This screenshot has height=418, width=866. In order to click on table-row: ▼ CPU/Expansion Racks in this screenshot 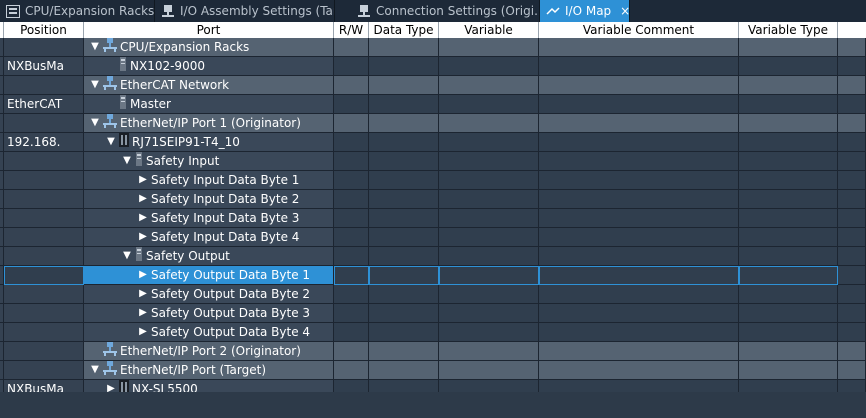, I will do `click(433, 47)`.